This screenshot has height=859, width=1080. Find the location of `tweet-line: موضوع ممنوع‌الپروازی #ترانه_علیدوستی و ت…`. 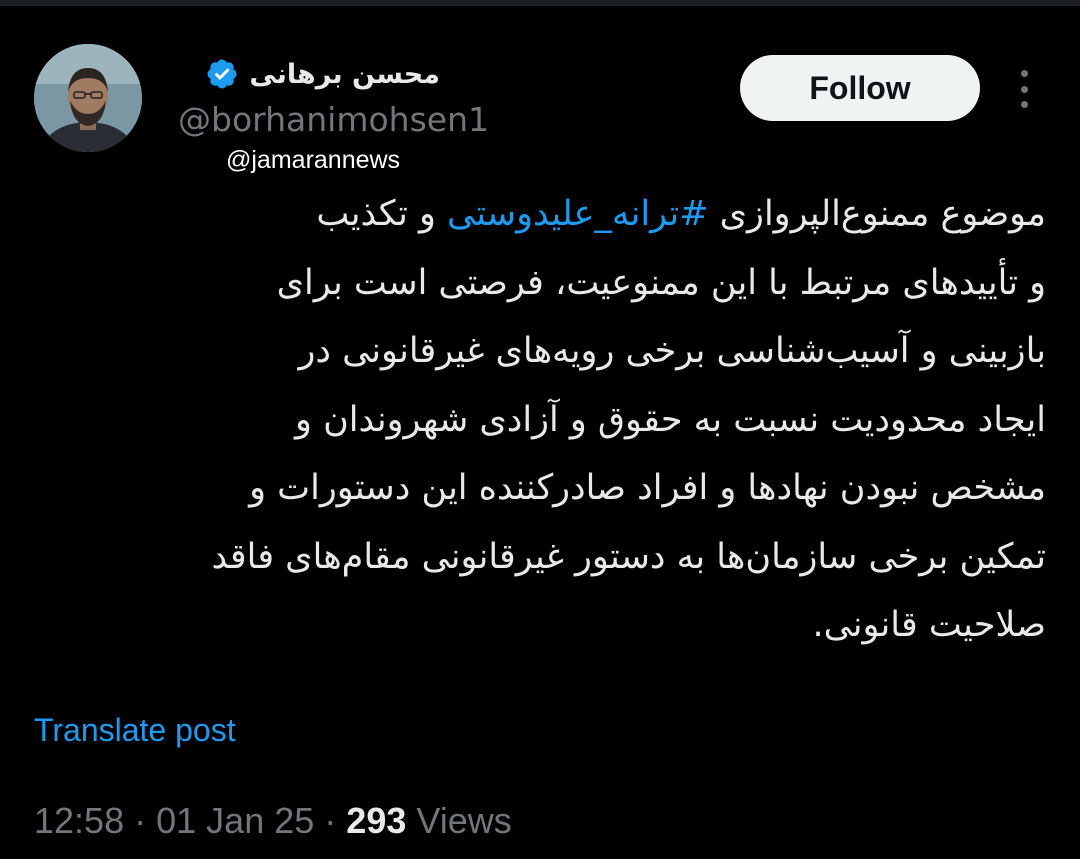

tweet-line: موضوع ممنوع‌الپروازی #ترانه_علیدوستی و ت… is located at coordinates (540, 214).